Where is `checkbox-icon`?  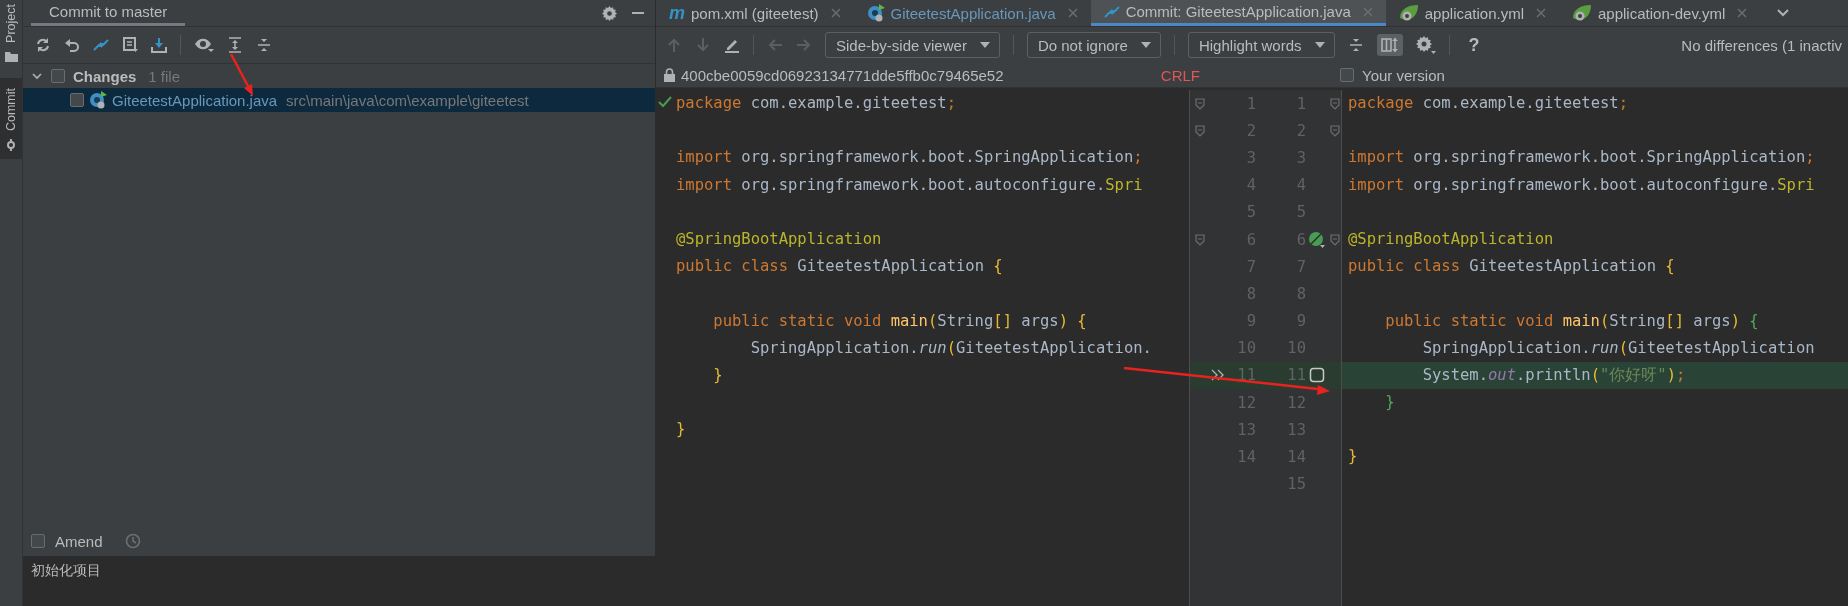
checkbox-icon is located at coordinates (1317, 375).